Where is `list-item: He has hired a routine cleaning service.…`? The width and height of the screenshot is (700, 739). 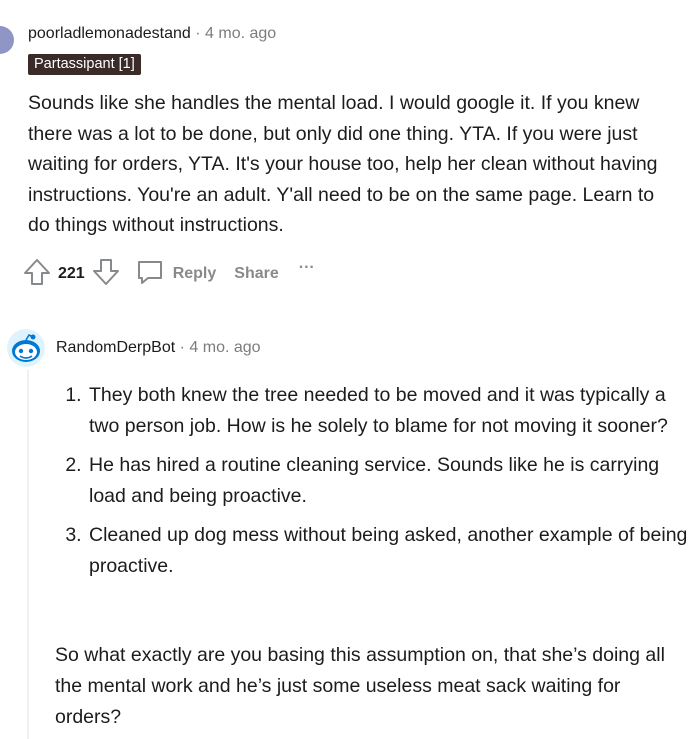
list-item: He has hired a routine cleaning service.… is located at coordinates (392, 481).